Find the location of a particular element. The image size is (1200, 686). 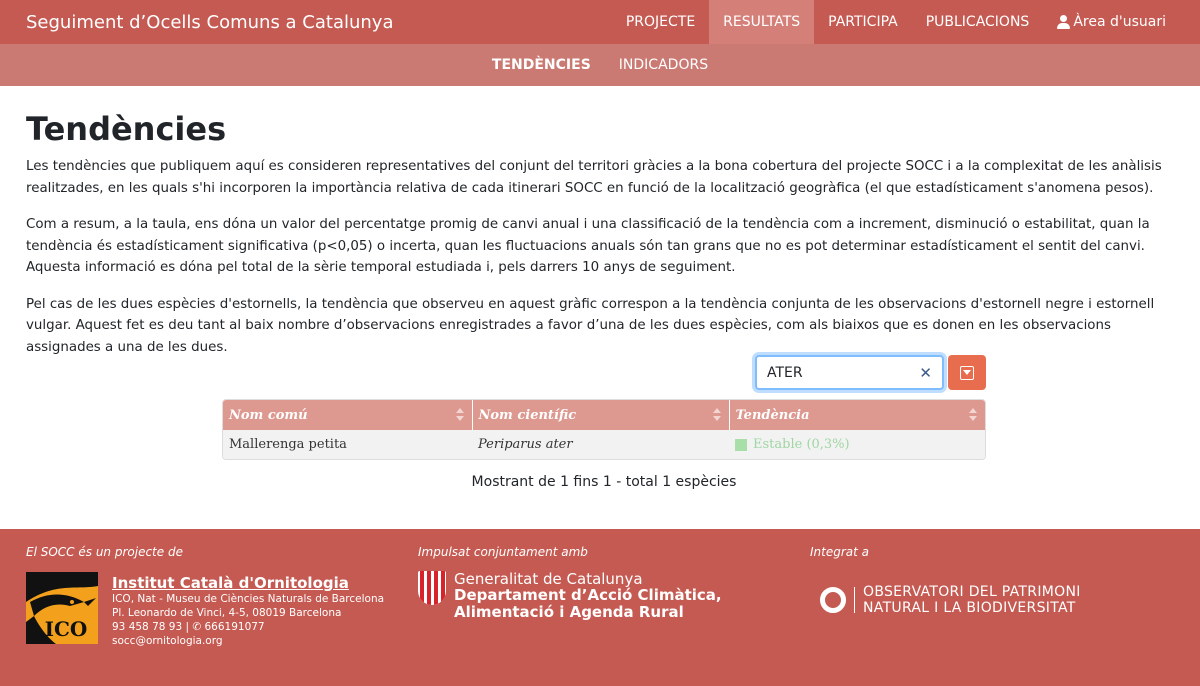

page-title: Tendències is located at coordinates (126, 129).